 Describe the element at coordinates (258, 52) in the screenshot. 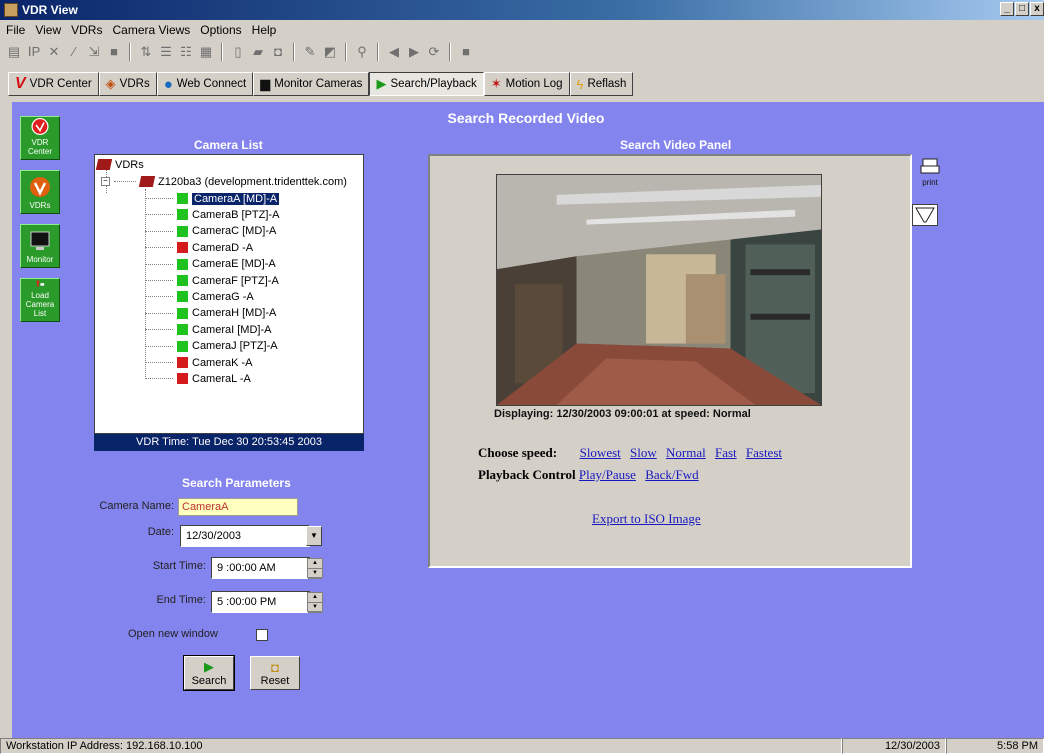

I see `open-icon: ▰` at that location.